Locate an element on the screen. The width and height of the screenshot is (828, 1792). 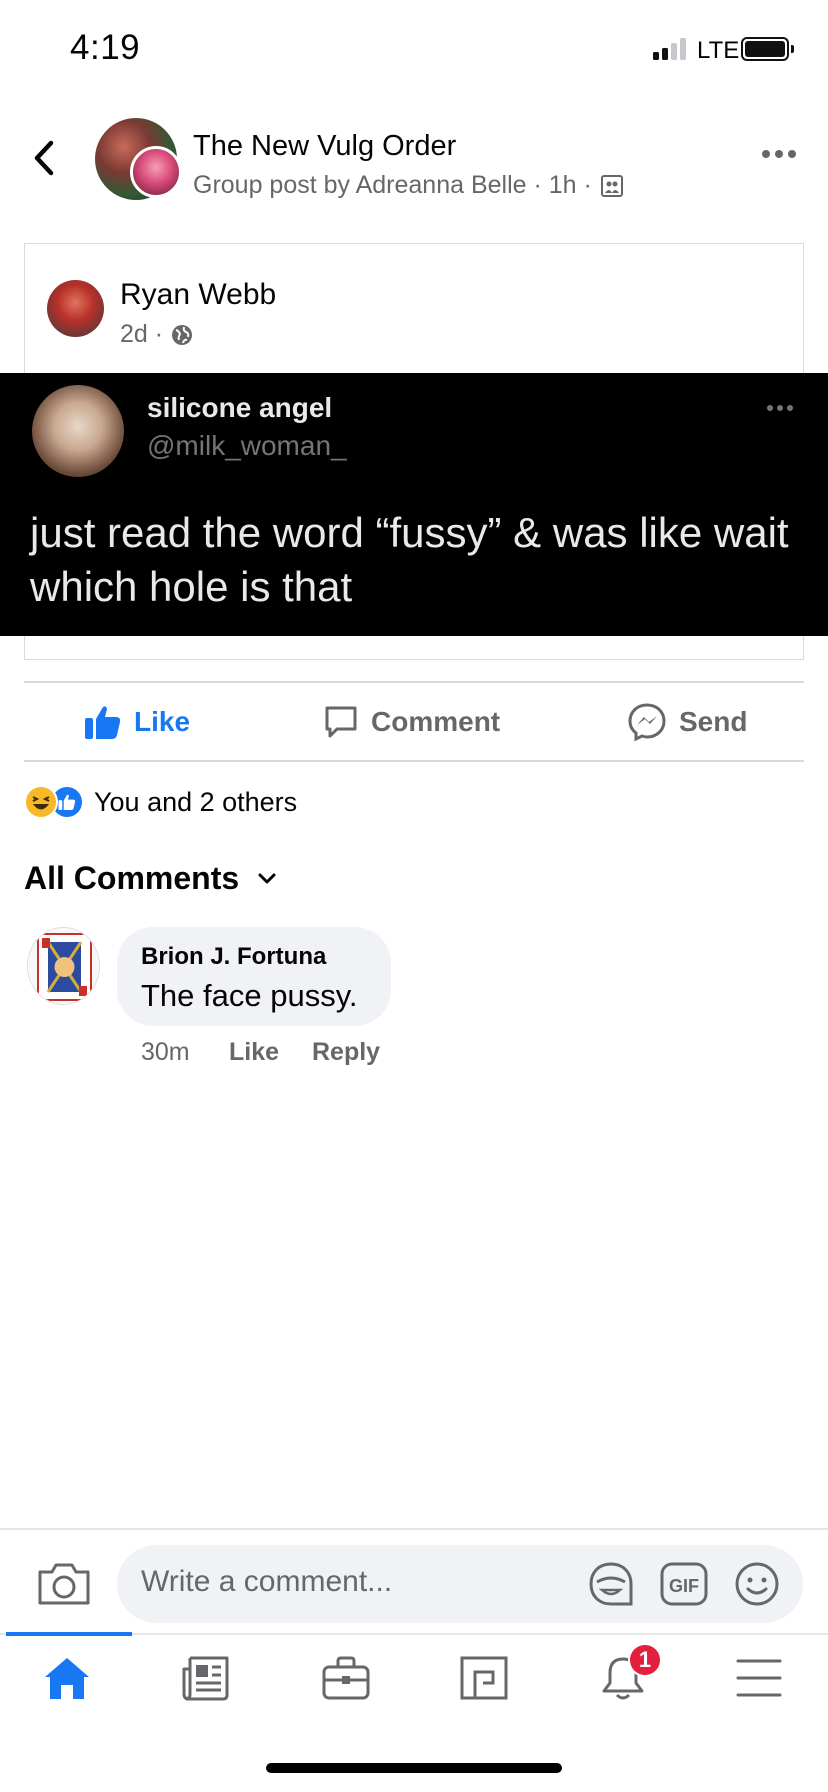
comment-label: Comment is located at coordinates (436, 721).